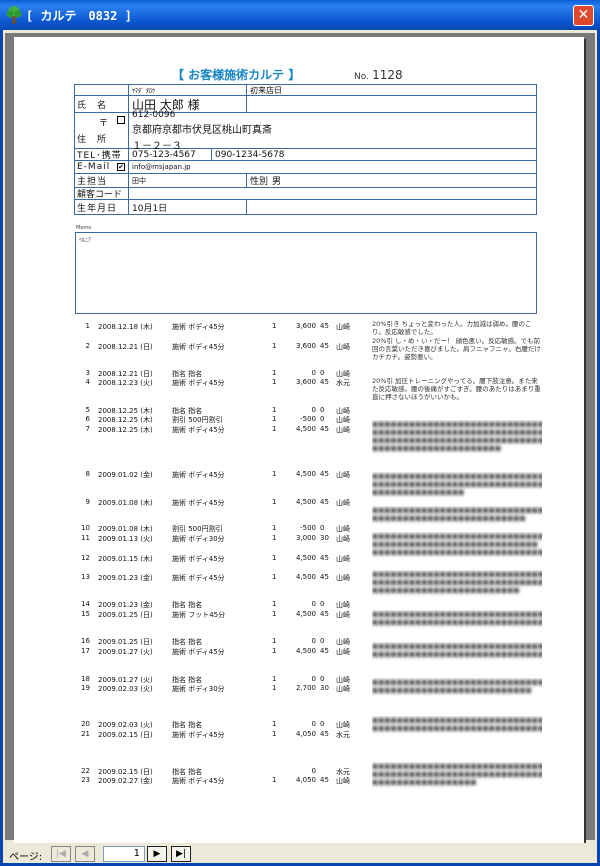 This screenshot has height=866, width=600. Describe the element at coordinates (125, 475) in the screenshot. I see `record-date: 2009.01.02 (金)` at that location.